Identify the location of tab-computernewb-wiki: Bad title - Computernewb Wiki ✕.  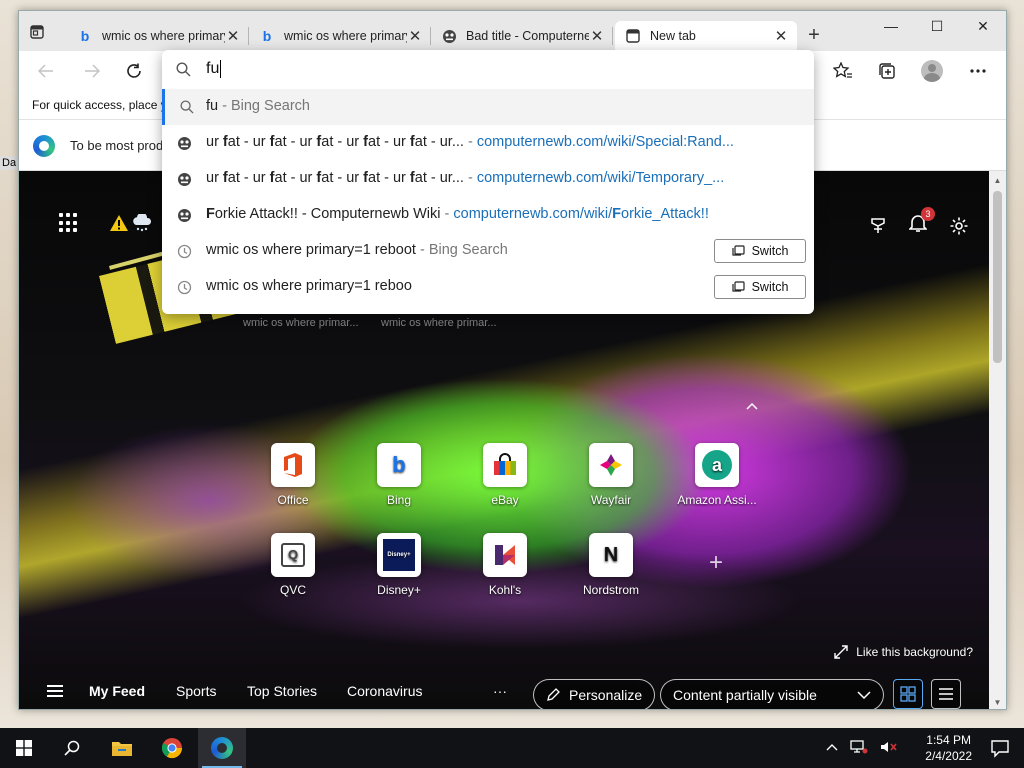
(522, 36).